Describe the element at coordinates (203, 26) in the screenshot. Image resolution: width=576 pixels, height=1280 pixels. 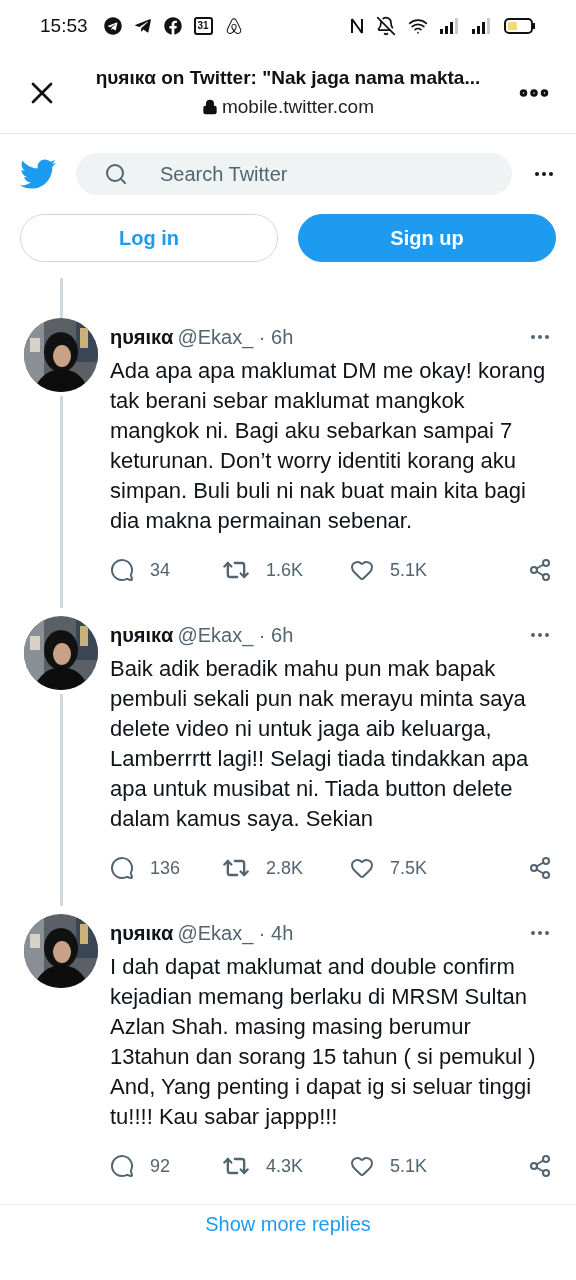
I see `calendar-icon: 31` at that location.